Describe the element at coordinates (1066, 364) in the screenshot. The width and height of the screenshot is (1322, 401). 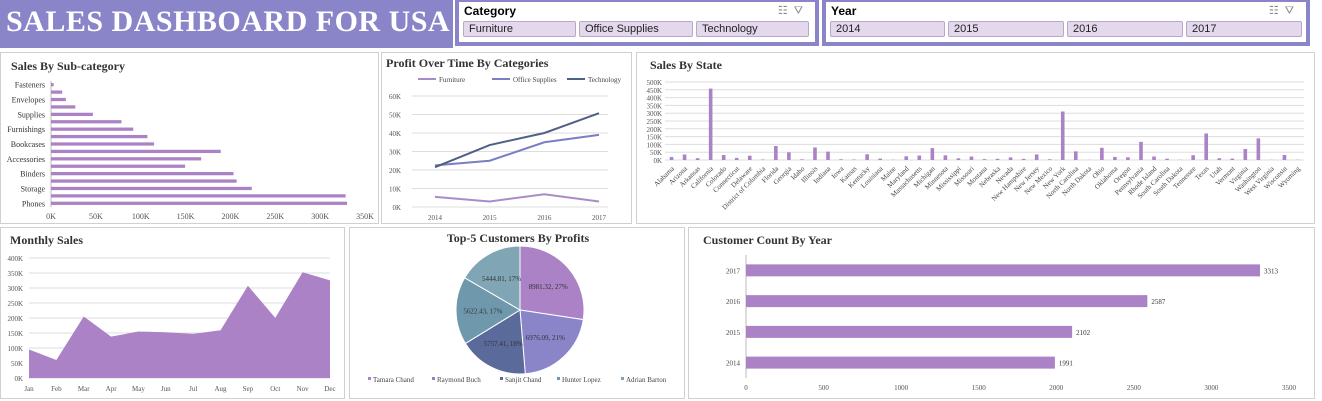
I see `bar-data-label: 1991` at that location.